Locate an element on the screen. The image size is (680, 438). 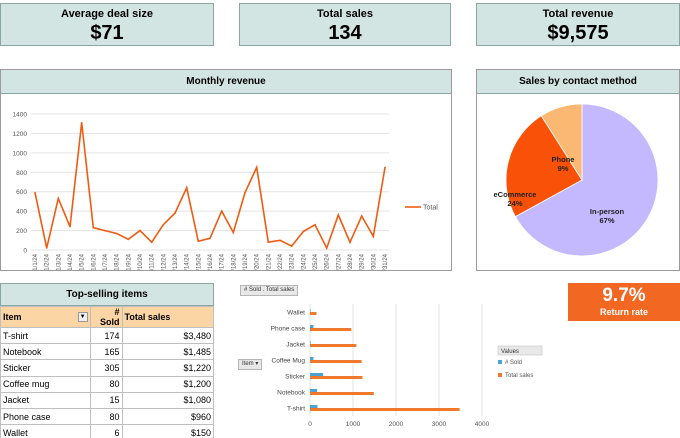
x-tick-label: 1/11/24 is located at coordinates (153, 261).